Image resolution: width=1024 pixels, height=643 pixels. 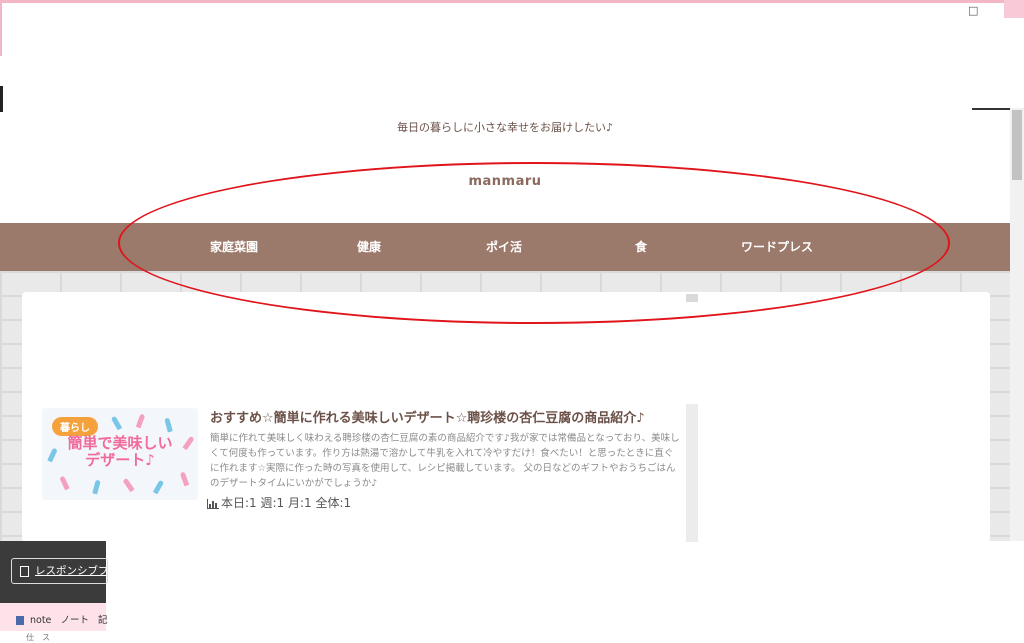 I want to click on footer-text-2: ス, so click(x=46, y=637).